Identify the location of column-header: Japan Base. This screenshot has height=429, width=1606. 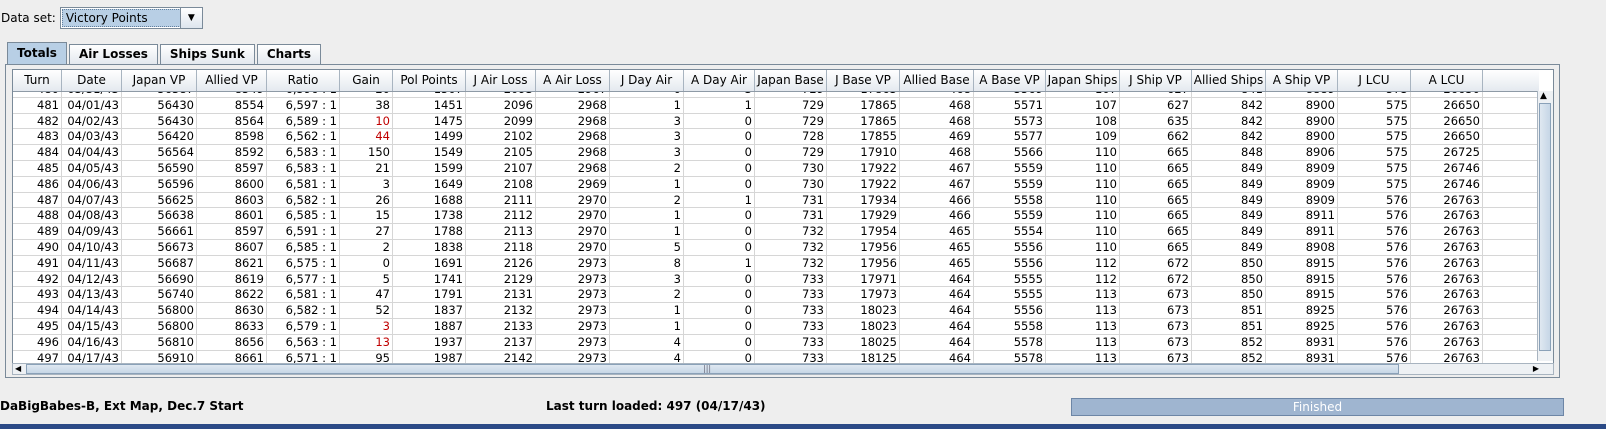
(791, 80).